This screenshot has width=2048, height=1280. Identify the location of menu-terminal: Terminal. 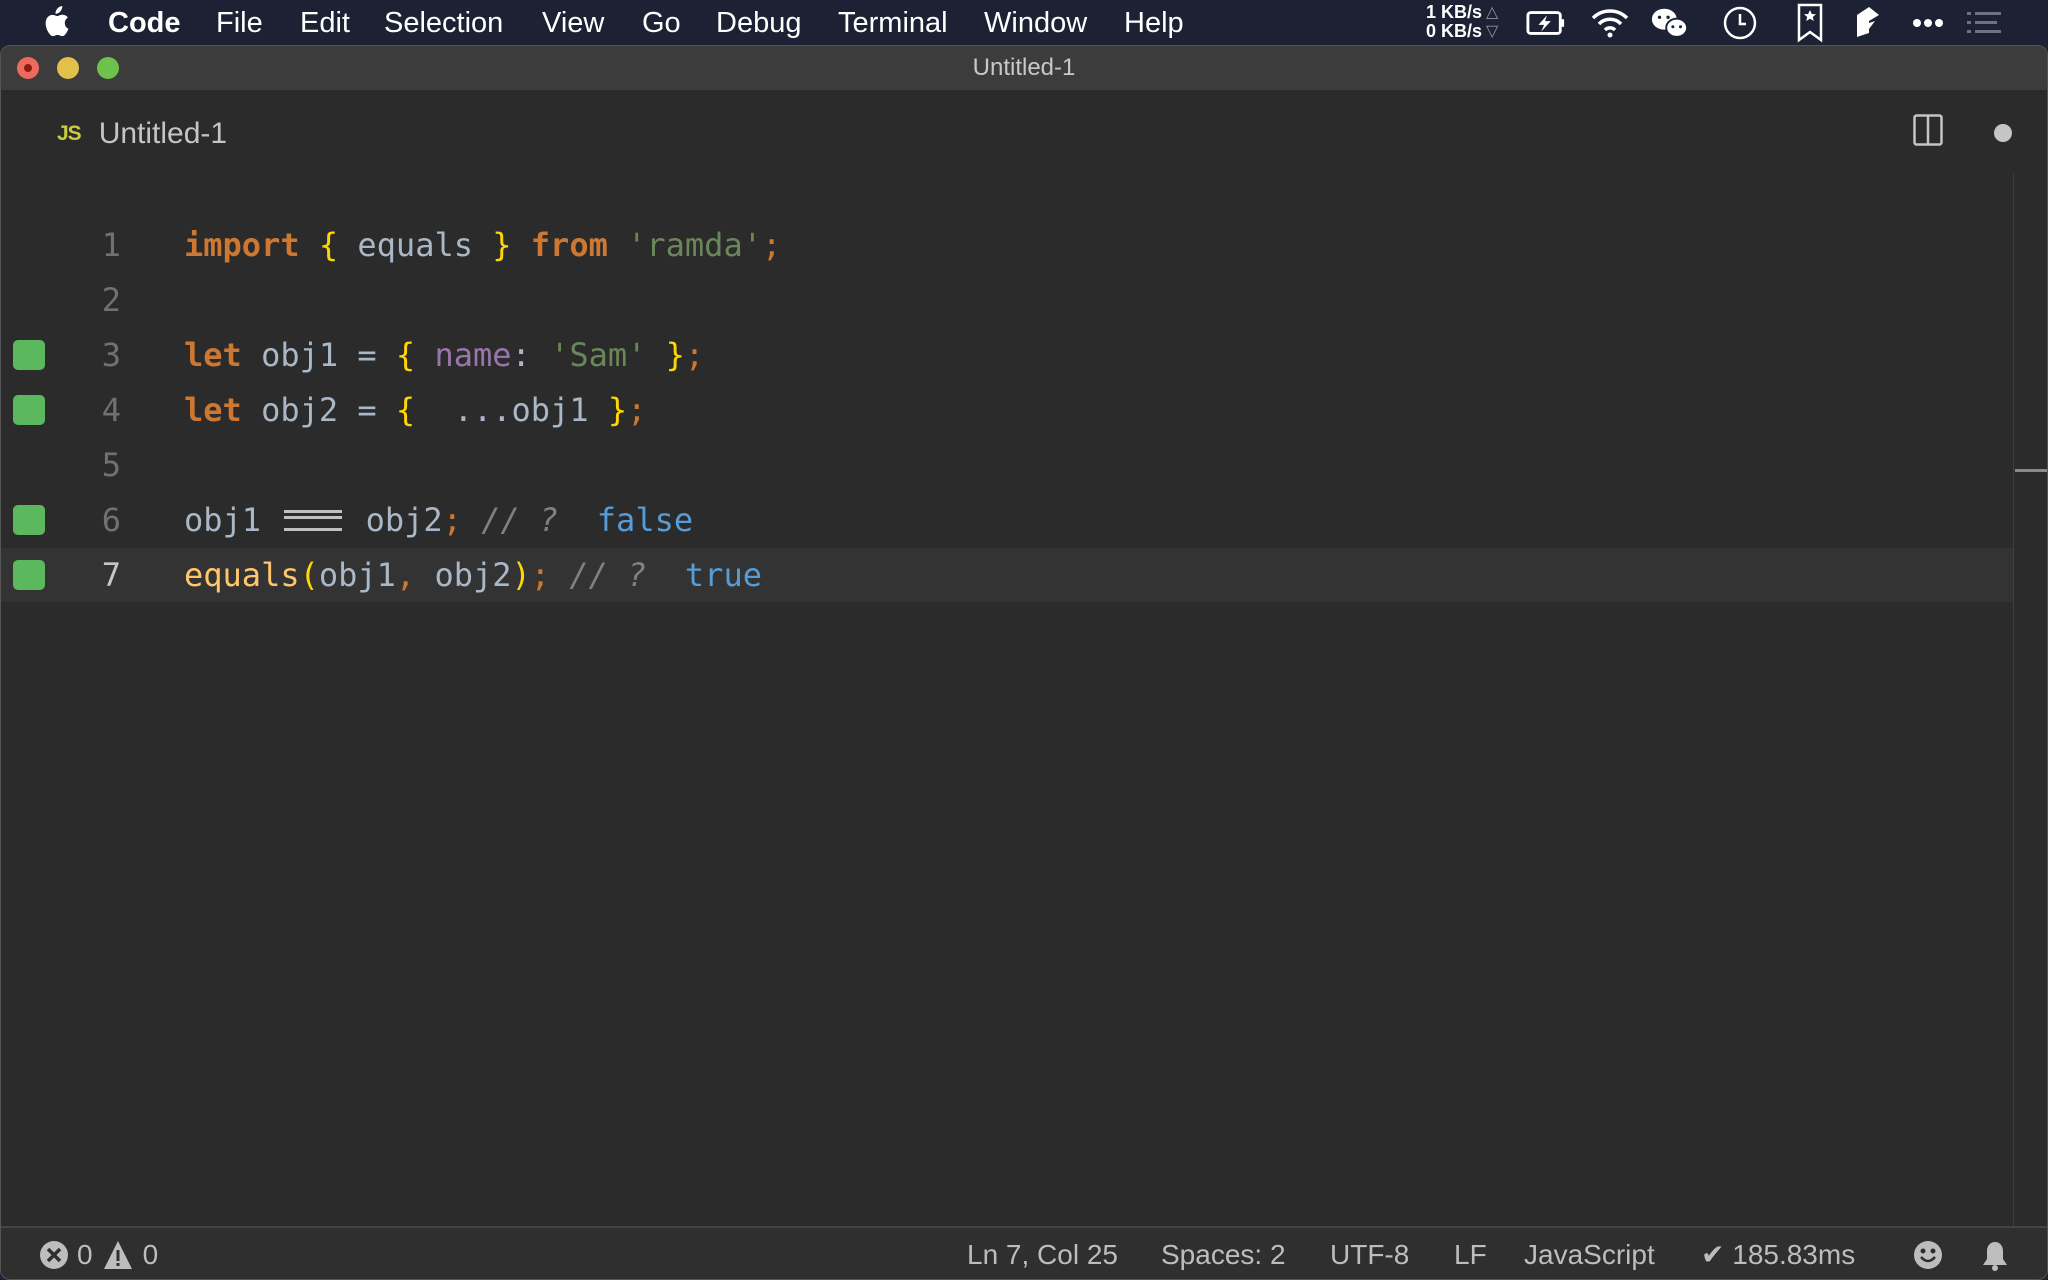
(893, 23).